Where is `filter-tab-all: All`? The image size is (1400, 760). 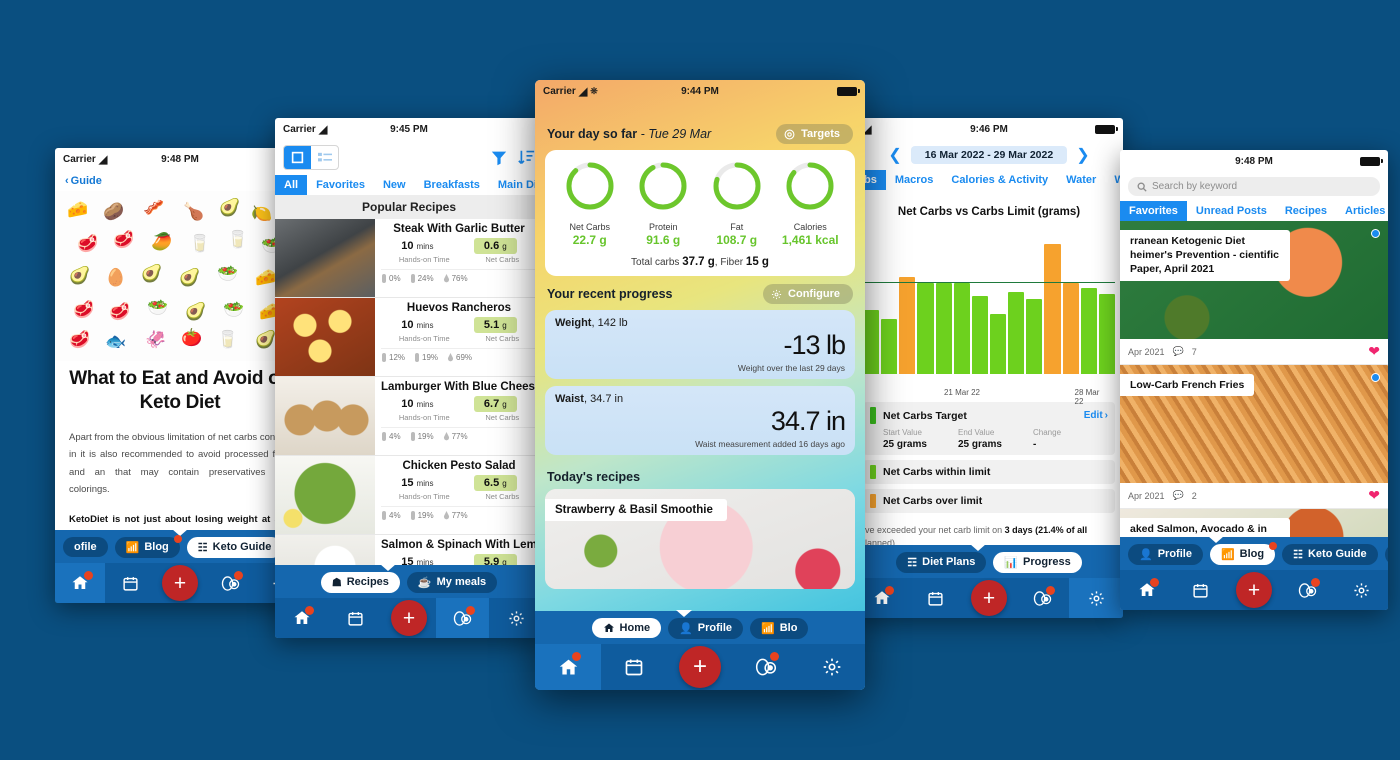
filter-tab-all: All is located at coordinates (291, 185).